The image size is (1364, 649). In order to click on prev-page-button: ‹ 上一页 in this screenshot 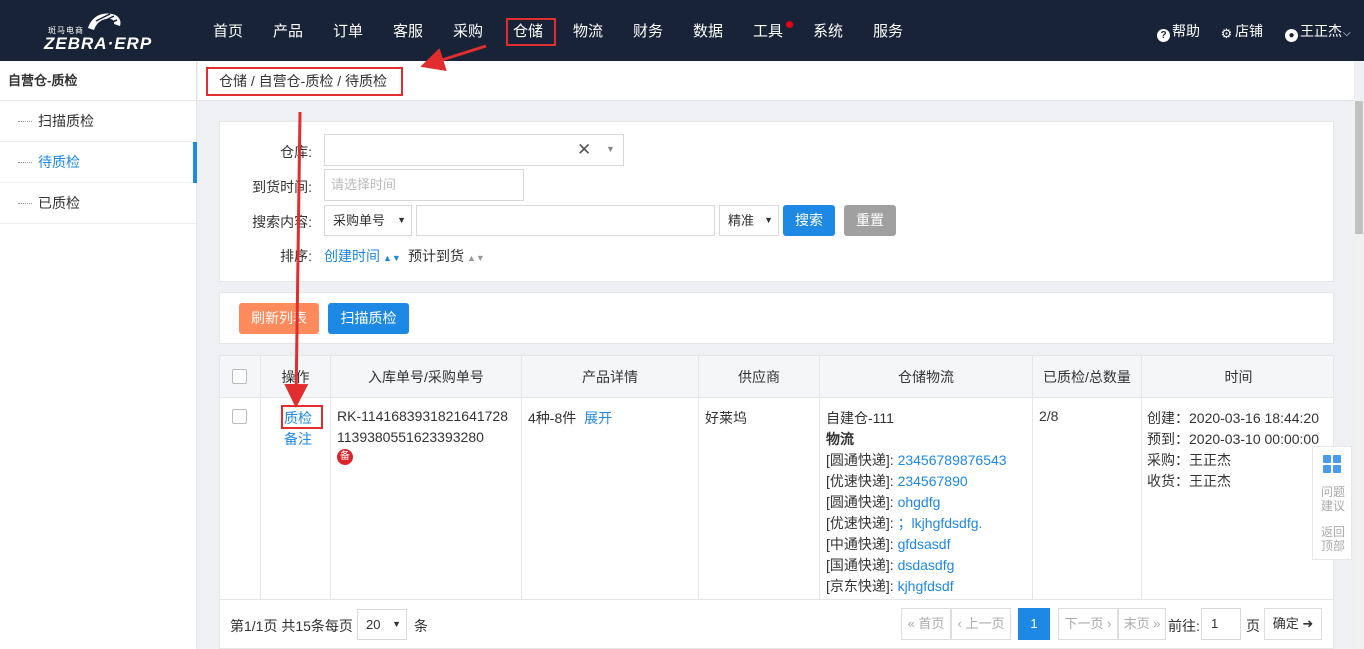, I will do `click(981, 624)`.